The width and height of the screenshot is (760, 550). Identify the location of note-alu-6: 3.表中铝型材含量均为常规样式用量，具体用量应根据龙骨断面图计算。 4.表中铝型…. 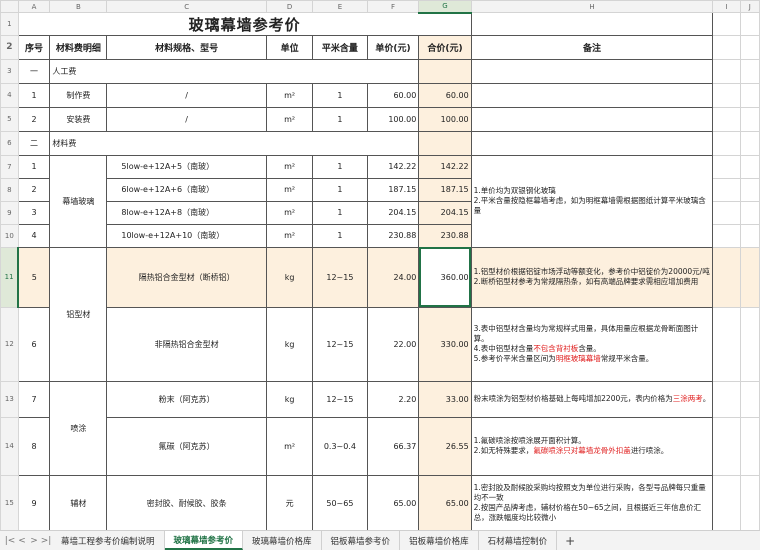
(592, 344).